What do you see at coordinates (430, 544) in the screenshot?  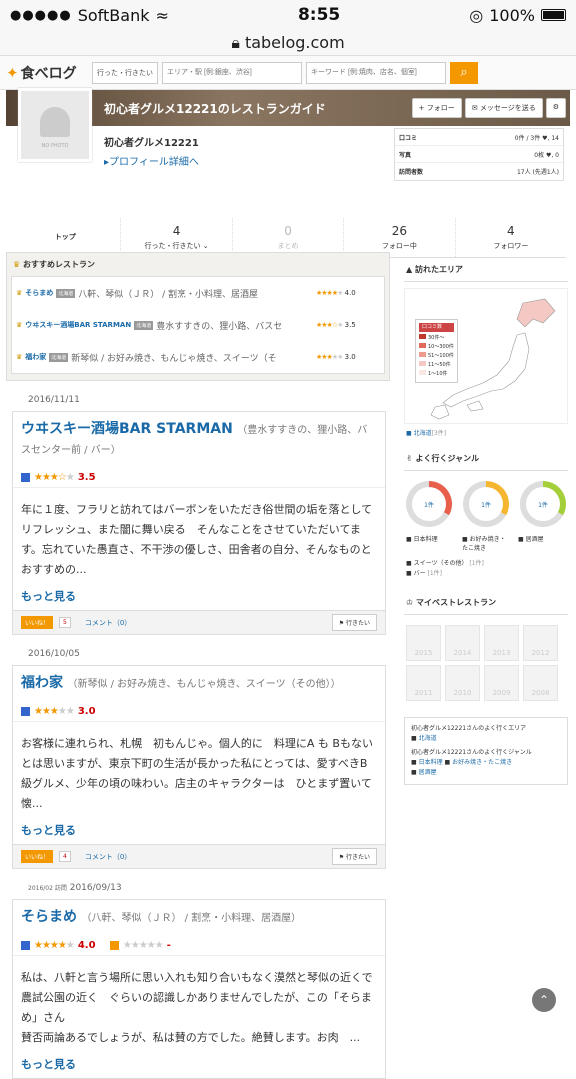 I see `genre-link: ■ 日本料理` at bounding box center [430, 544].